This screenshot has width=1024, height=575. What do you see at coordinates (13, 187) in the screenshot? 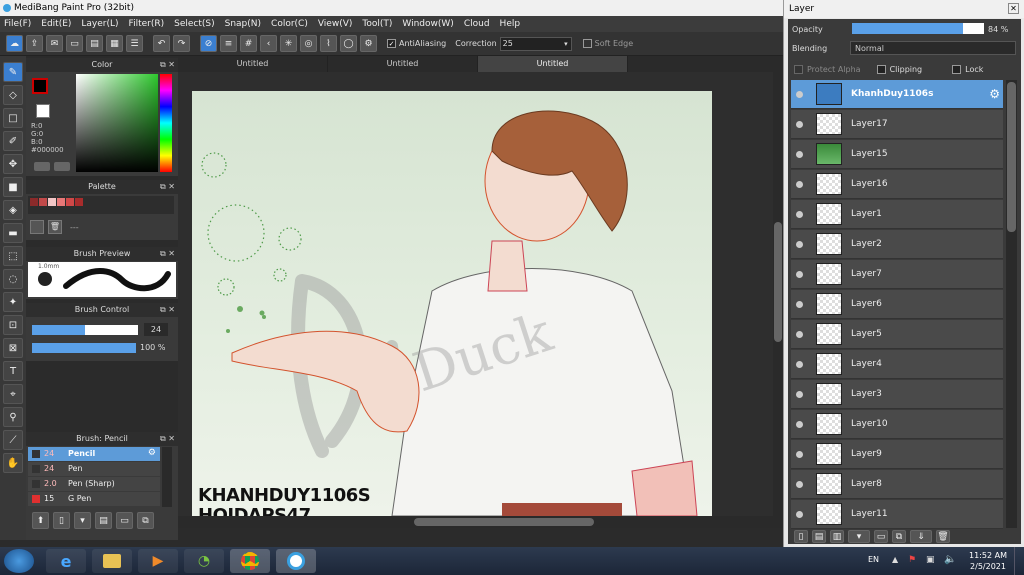
I see `fill-rect-tool-icon: ■` at bounding box center [13, 187].